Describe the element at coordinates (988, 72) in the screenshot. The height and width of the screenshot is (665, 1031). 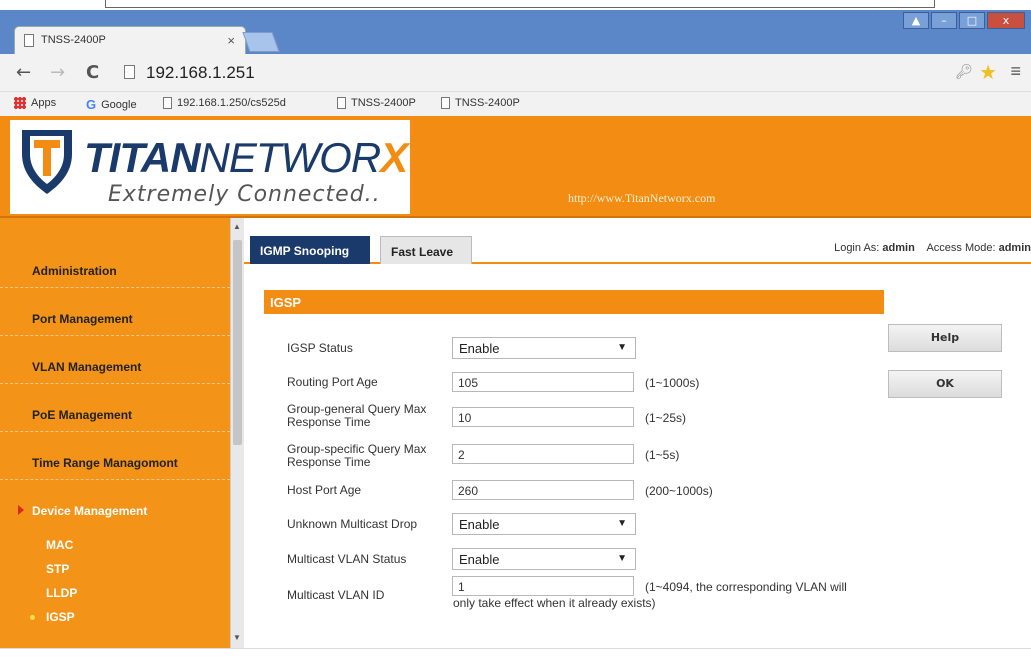
I see `bookmark-star-icon: ★` at that location.